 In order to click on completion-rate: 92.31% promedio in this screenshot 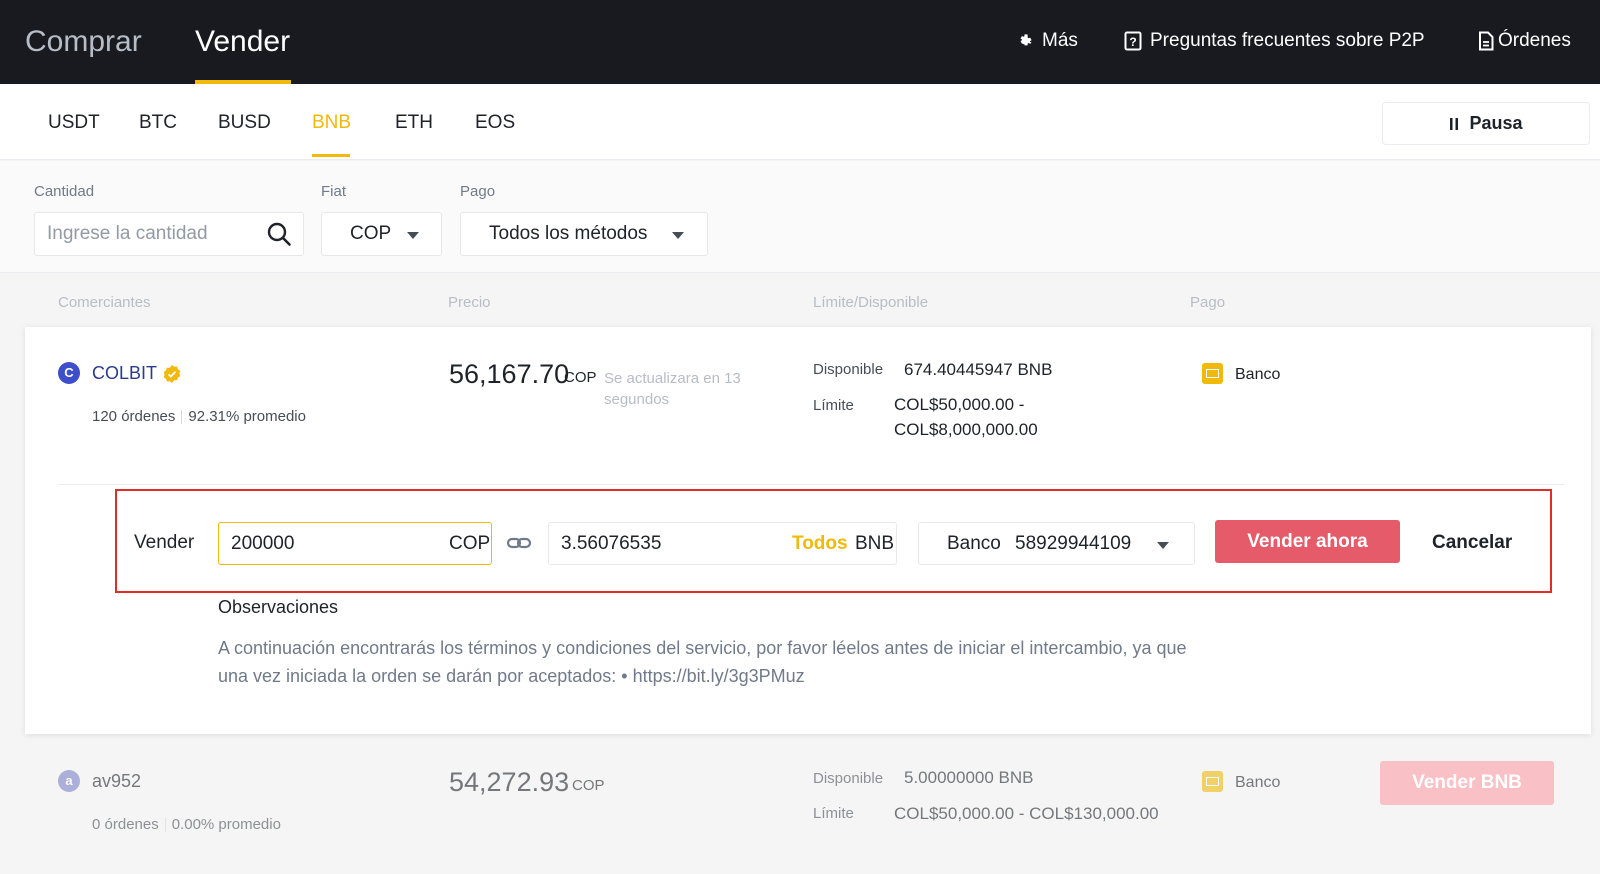, I will do `click(247, 416)`.